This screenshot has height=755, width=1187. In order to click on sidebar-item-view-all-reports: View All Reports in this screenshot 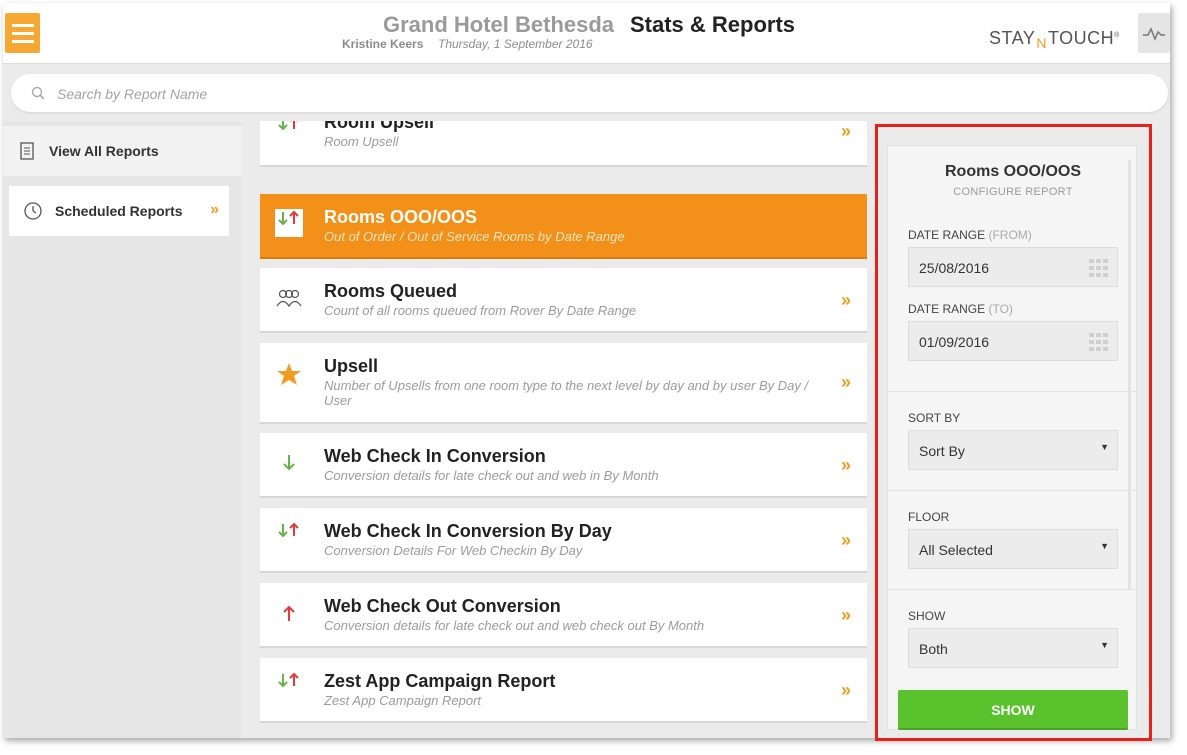, I will do `click(122, 151)`.